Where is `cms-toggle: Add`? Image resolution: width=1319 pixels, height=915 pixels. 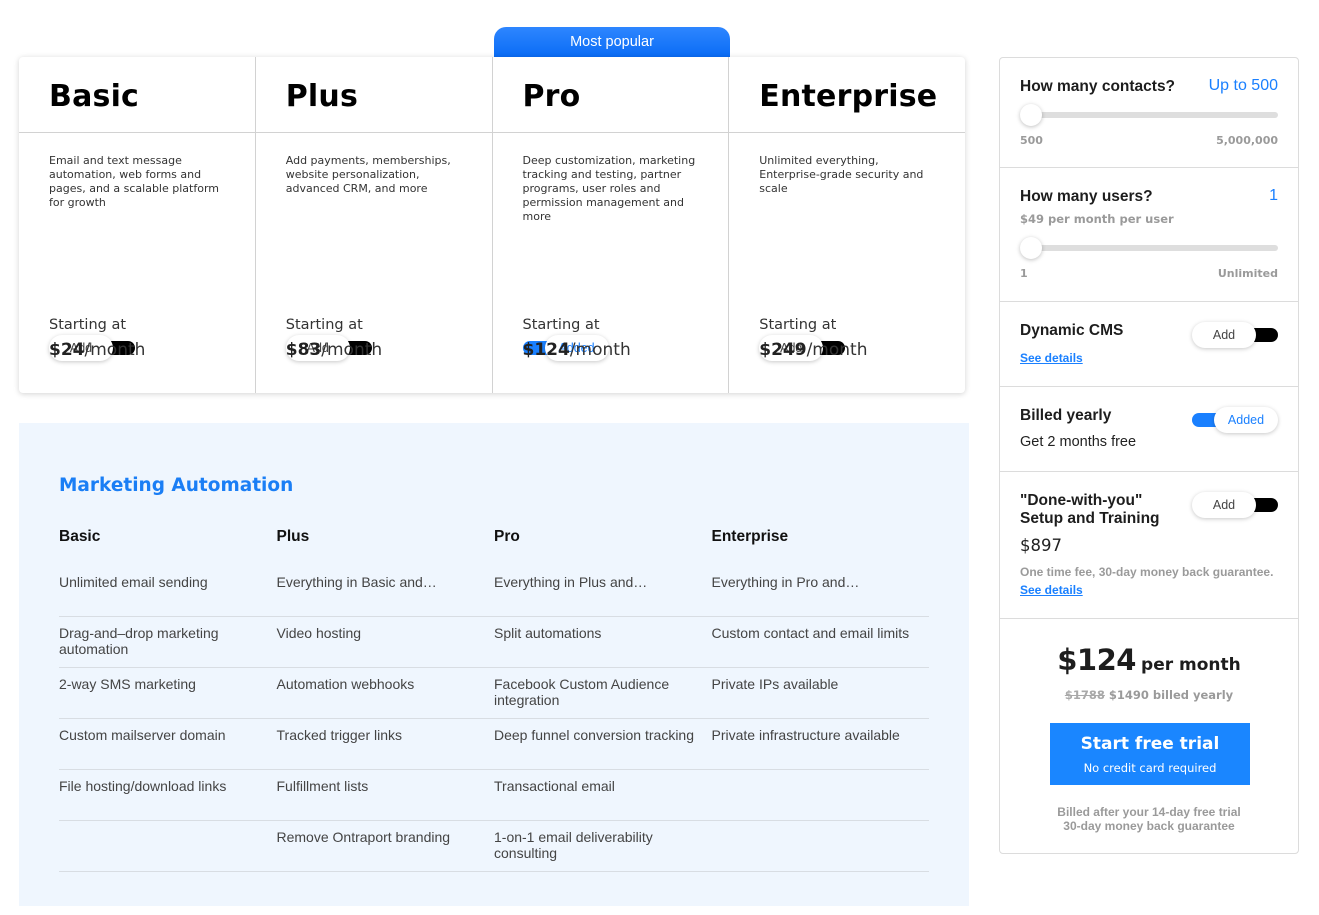 cms-toggle: Add is located at coordinates (1235, 335).